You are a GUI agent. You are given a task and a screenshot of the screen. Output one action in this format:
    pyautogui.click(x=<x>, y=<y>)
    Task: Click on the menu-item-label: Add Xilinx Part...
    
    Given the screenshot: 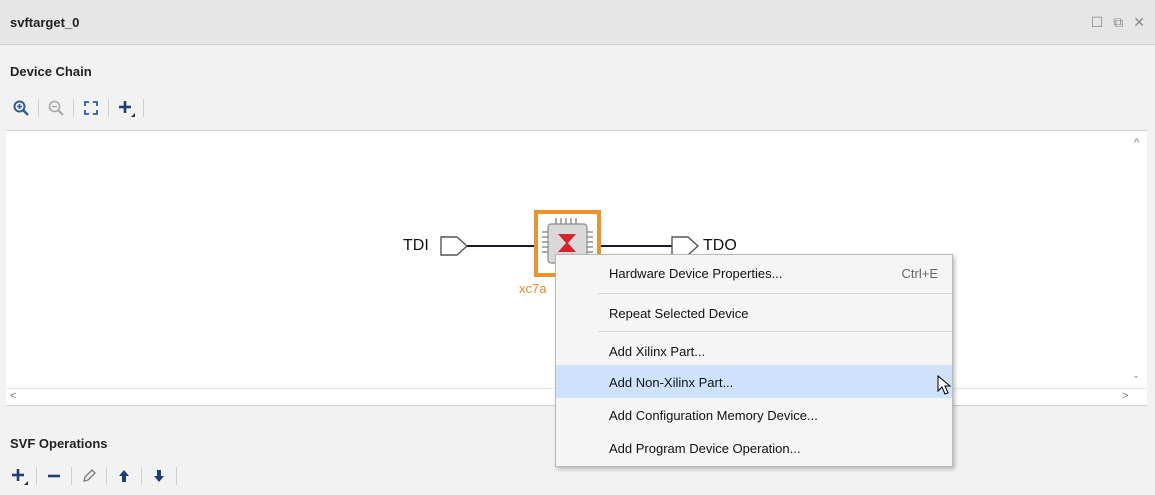 What is the action you would take?
    pyautogui.click(x=657, y=351)
    